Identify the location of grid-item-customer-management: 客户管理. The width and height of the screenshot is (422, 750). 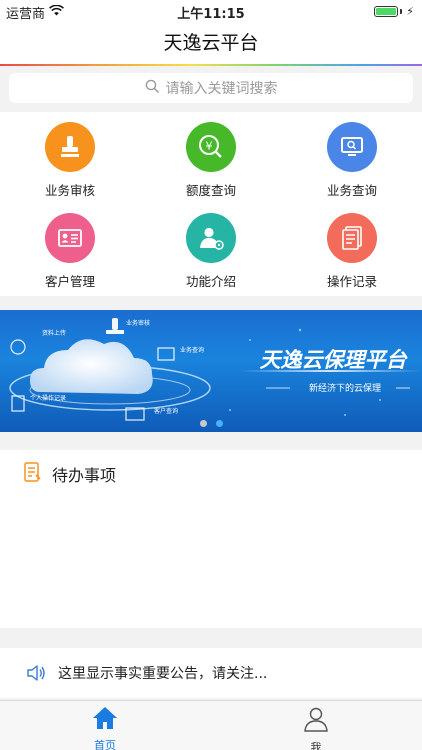
(70, 251).